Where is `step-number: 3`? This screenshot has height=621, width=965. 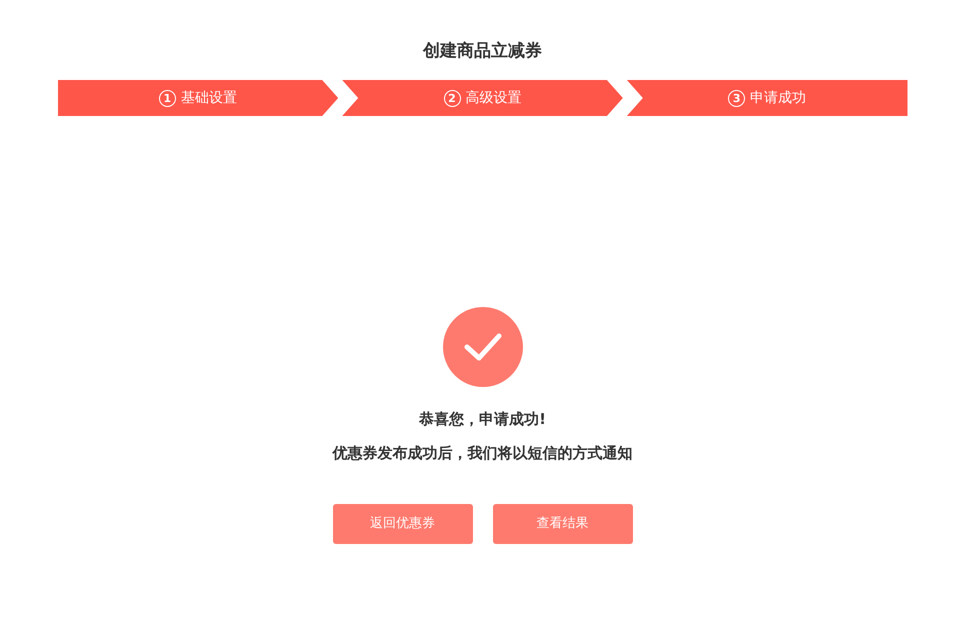 step-number: 3 is located at coordinates (737, 98).